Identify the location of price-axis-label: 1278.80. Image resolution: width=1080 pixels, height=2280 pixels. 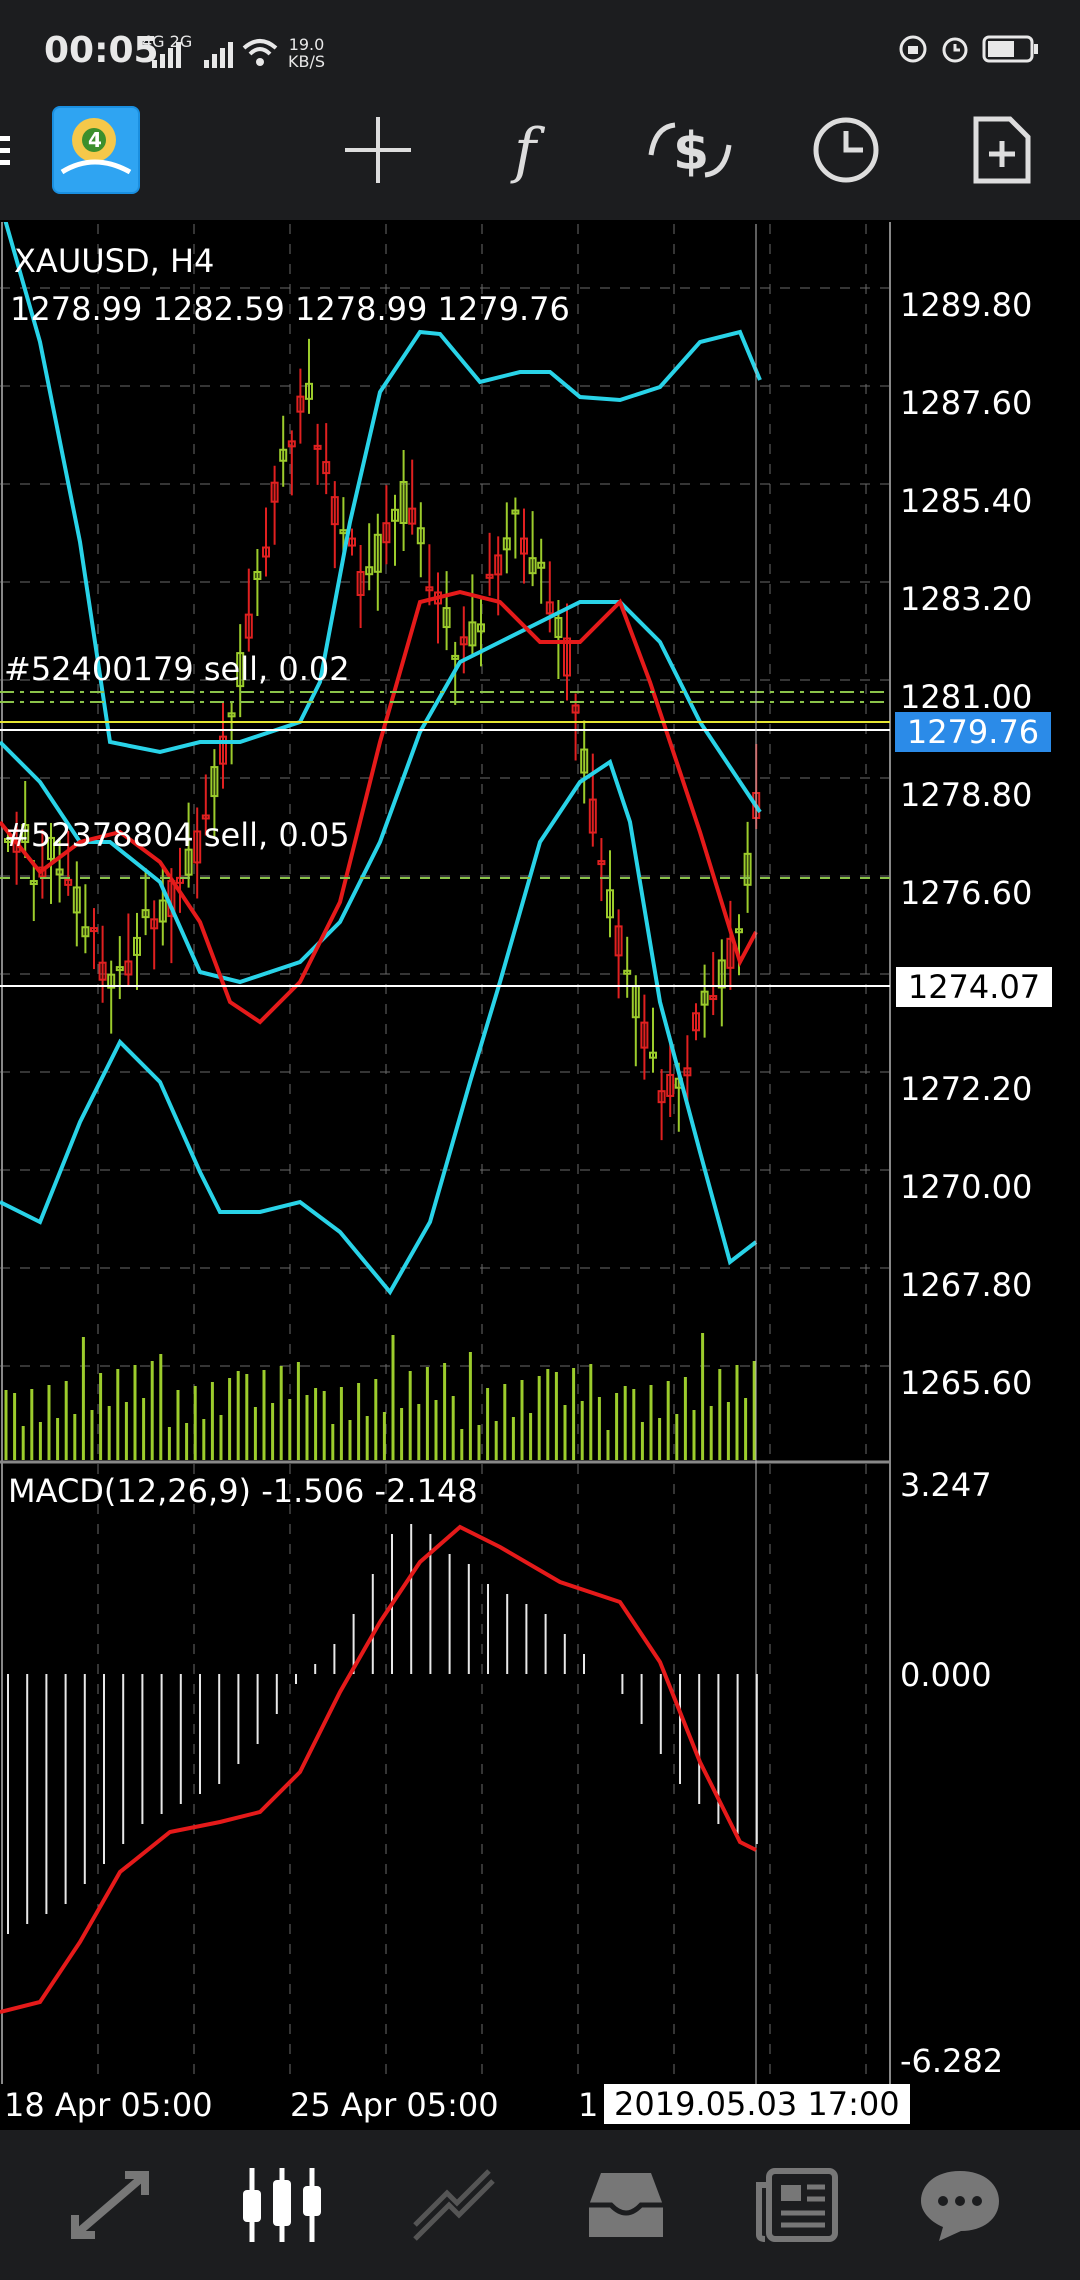
(966, 795).